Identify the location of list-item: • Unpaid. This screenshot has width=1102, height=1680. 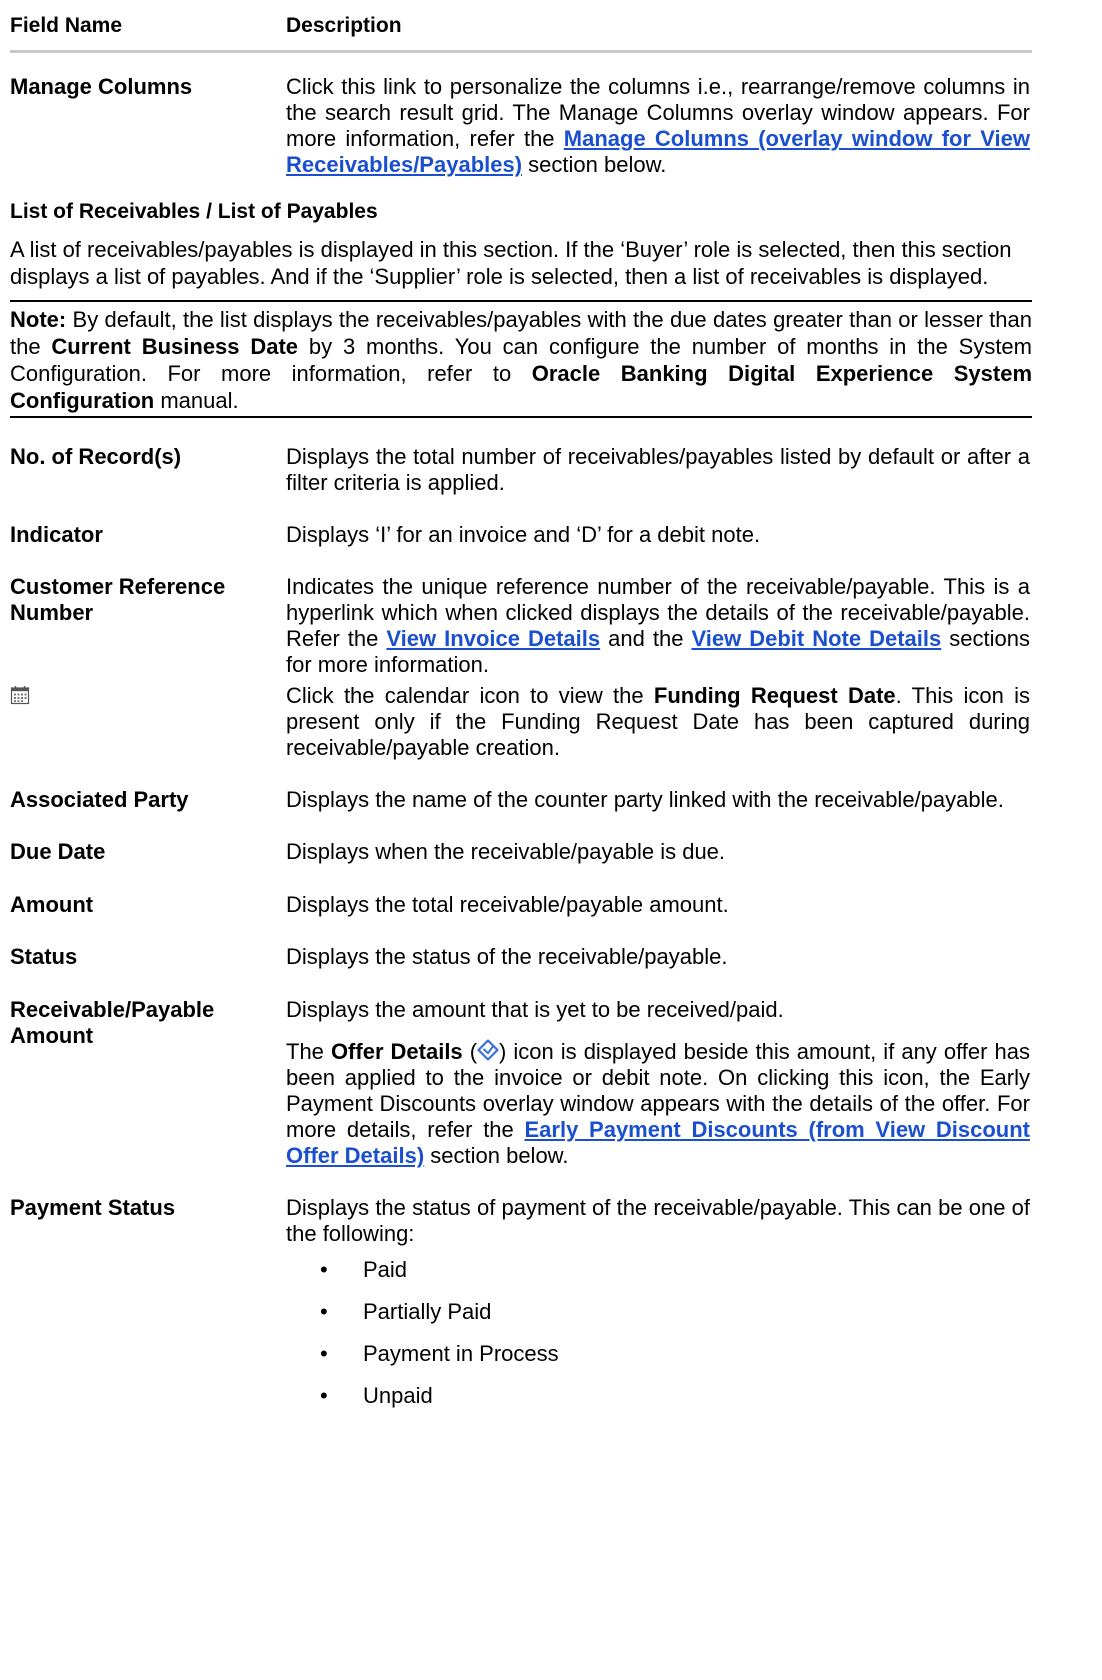
(675, 1396).